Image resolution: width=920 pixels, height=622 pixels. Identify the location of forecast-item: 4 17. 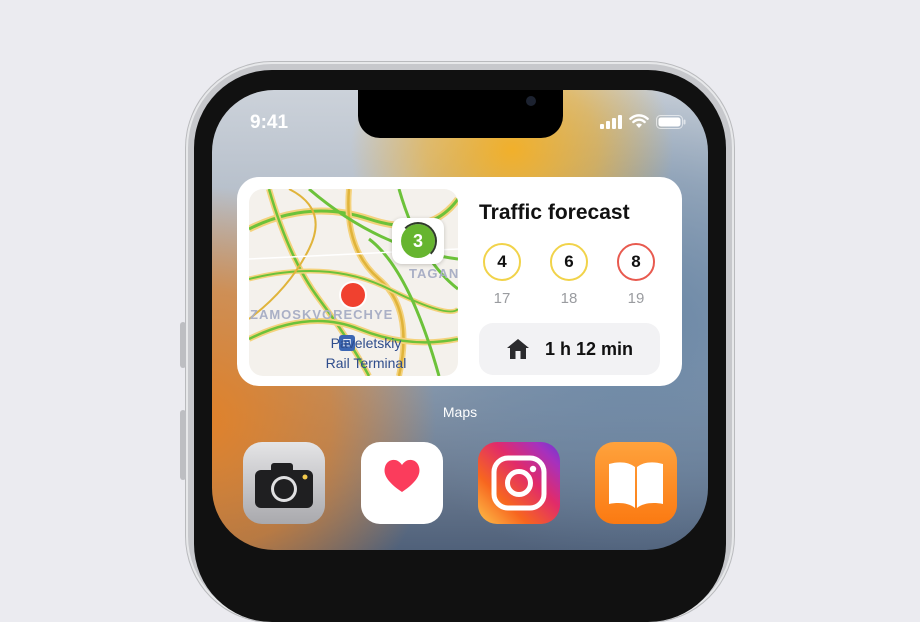
(502, 275).